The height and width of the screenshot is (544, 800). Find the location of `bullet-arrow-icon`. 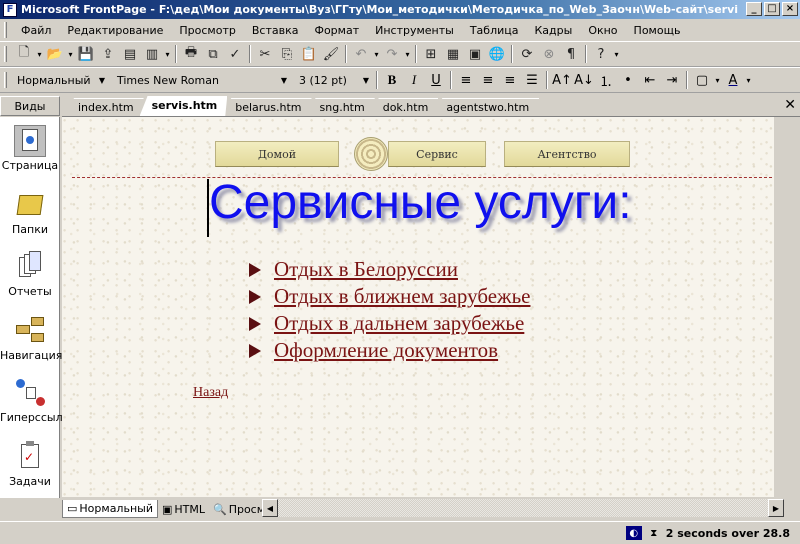

bullet-arrow-icon is located at coordinates (255, 350).